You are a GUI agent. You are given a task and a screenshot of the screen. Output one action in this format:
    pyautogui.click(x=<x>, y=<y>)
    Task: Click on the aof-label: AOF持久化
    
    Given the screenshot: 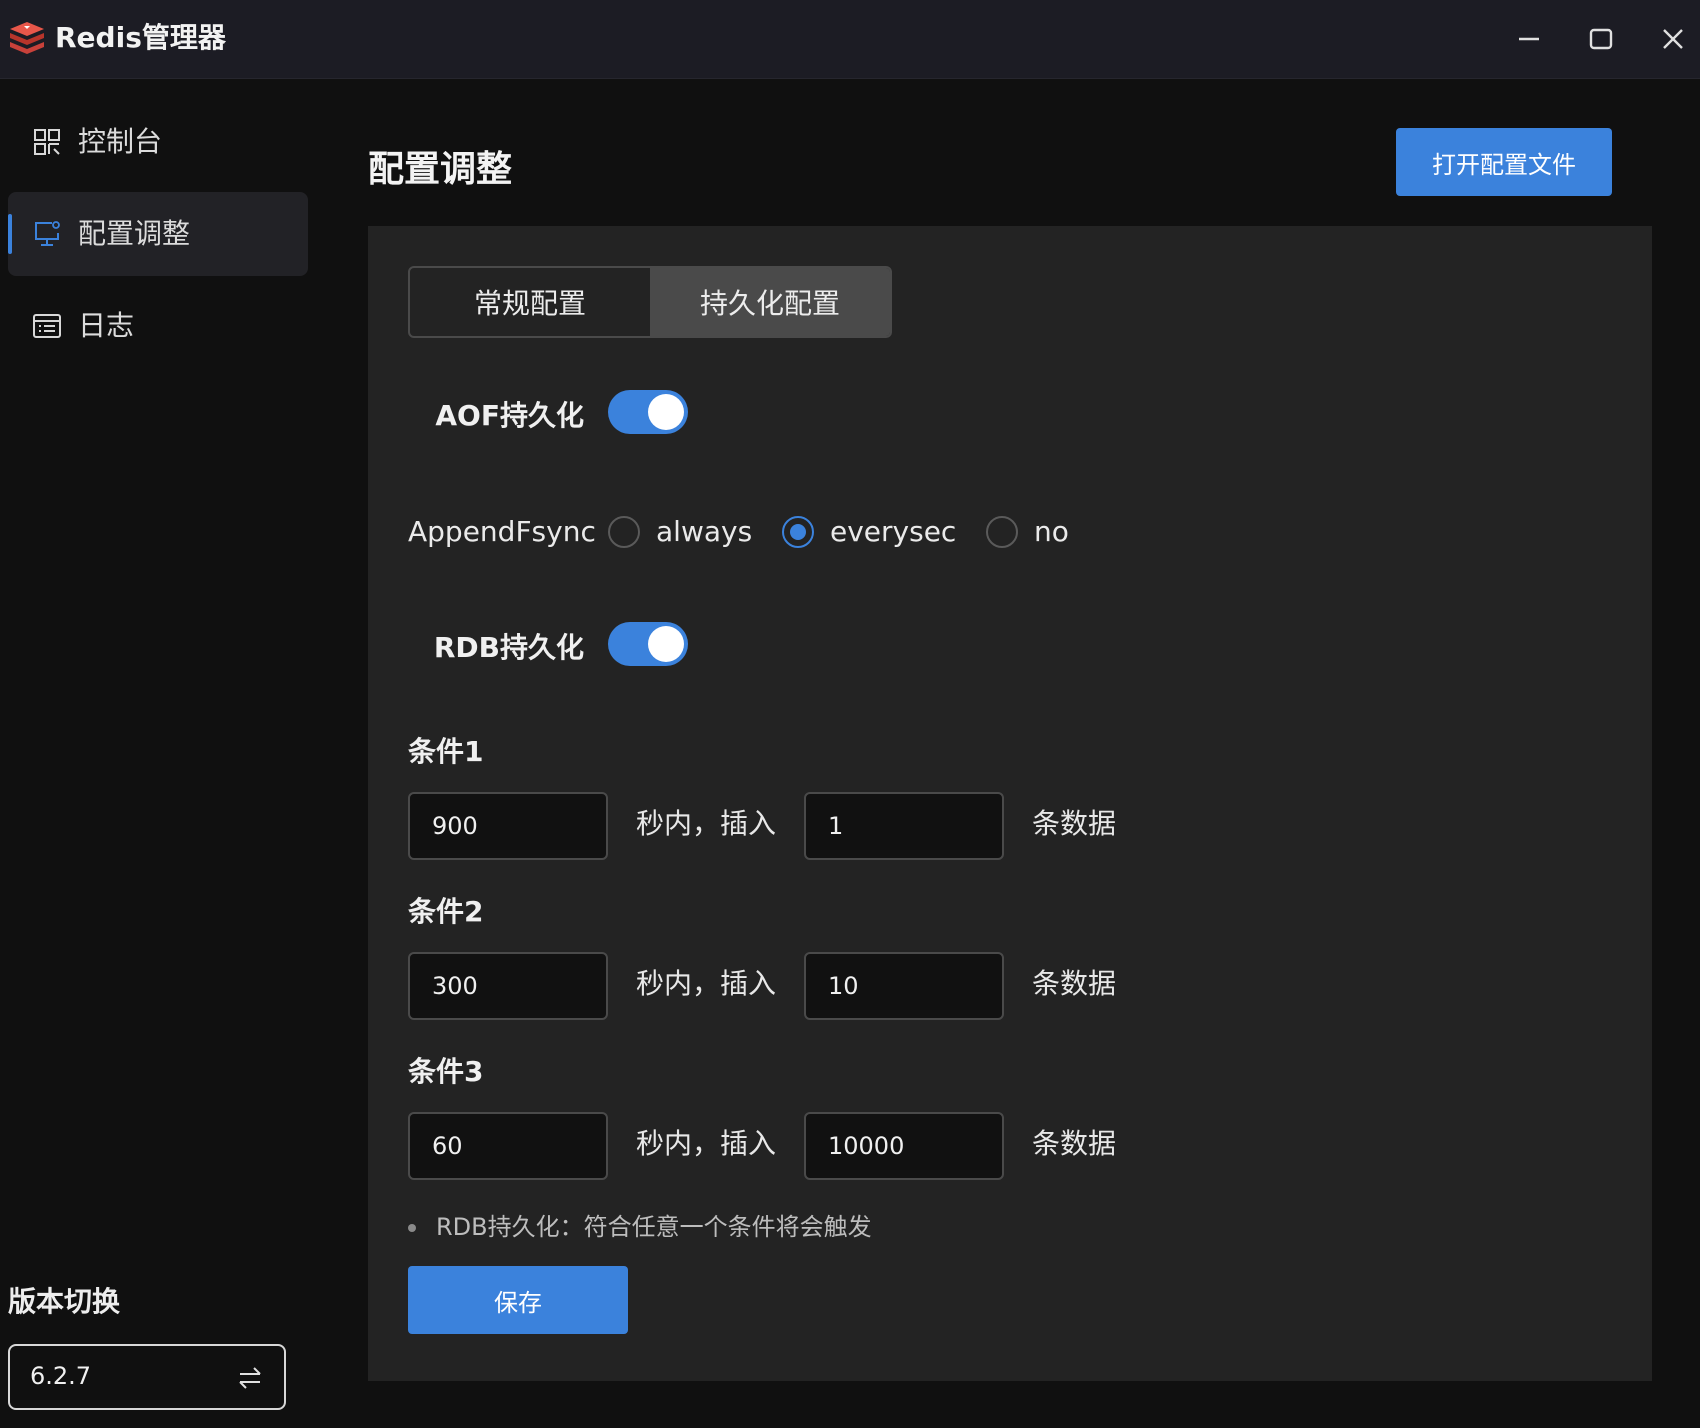 What is the action you would take?
    pyautogui.click(x=509, y=415)
    